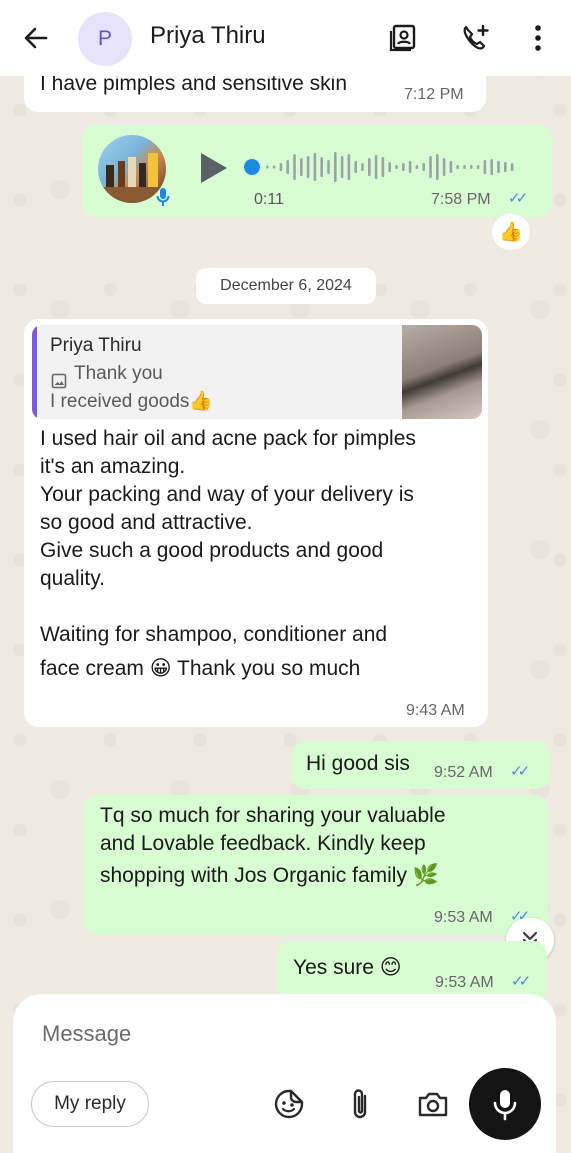 The height and width of the screenshot is (1153, 571). I want to click on reaction-badge: 👍, so click(511, 232).